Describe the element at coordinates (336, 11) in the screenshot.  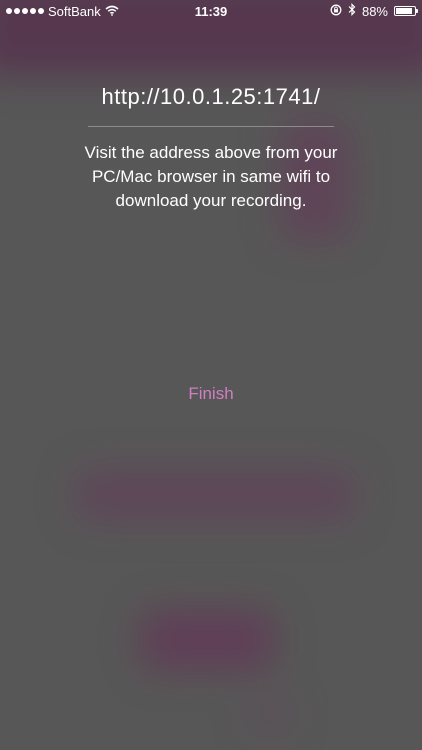
I see `rotation-lock-icon` at that location.